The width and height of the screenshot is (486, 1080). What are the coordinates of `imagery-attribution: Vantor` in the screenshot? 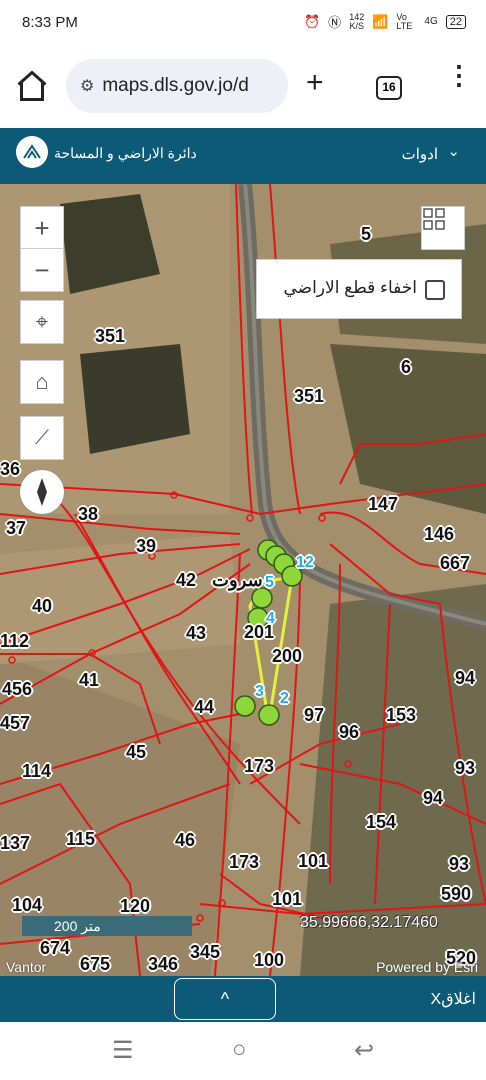 It's located at (26, 967).